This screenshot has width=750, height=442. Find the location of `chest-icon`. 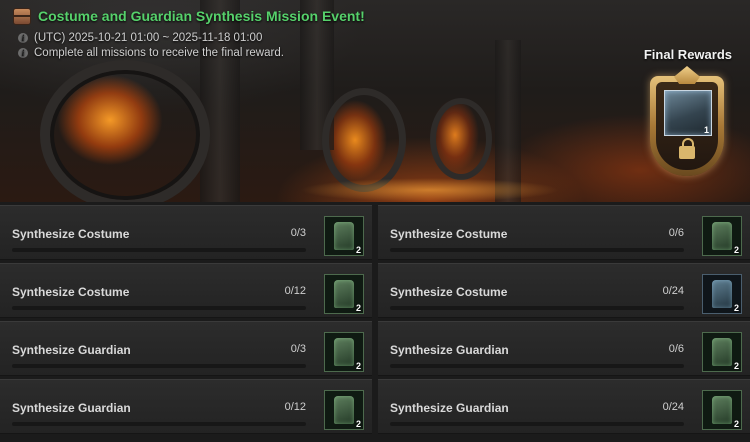

chest-icon is located at coordinates (22, 16).